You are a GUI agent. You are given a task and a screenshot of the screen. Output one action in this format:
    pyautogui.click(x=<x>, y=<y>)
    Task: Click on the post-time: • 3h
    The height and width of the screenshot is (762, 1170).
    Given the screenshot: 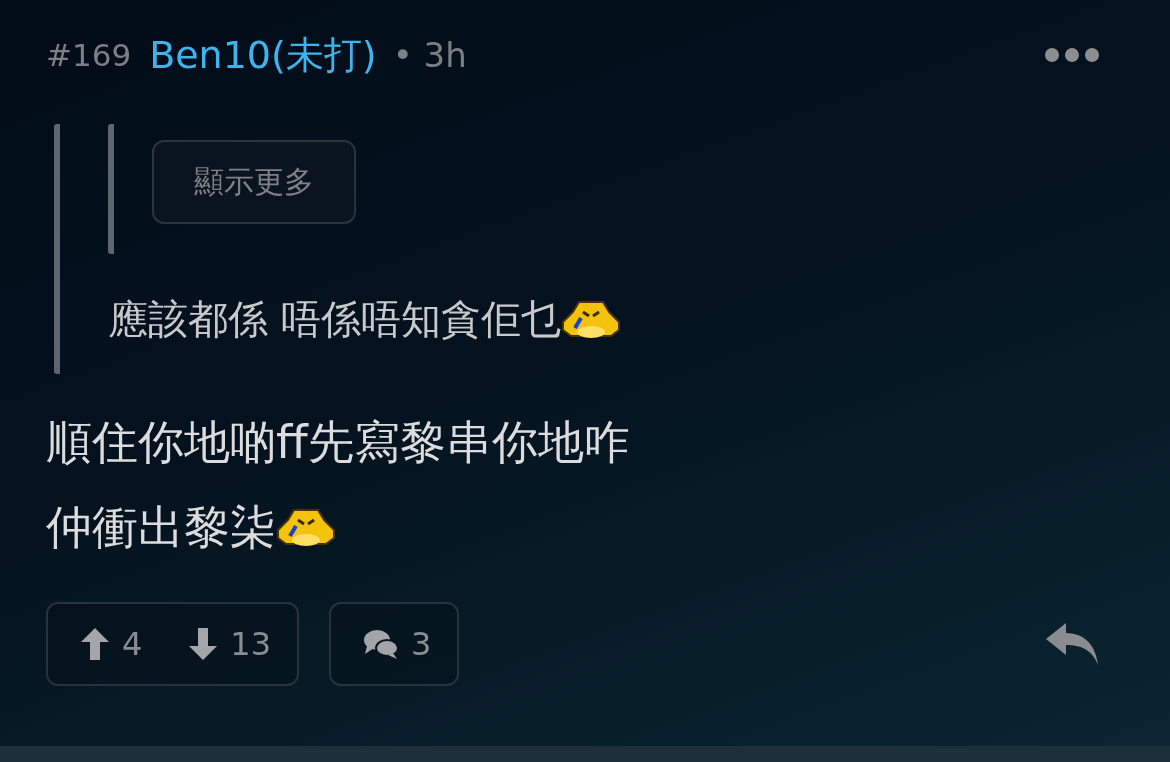 What is the action you would take?
    pyautogui.click(x=429, y=55)
    